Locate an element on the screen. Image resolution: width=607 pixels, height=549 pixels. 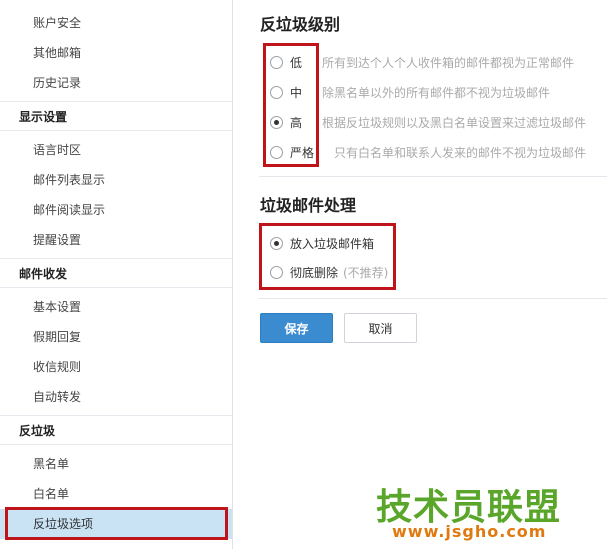
sidebar-section-label: 反垃圾 is located at coordinates (37, 431).